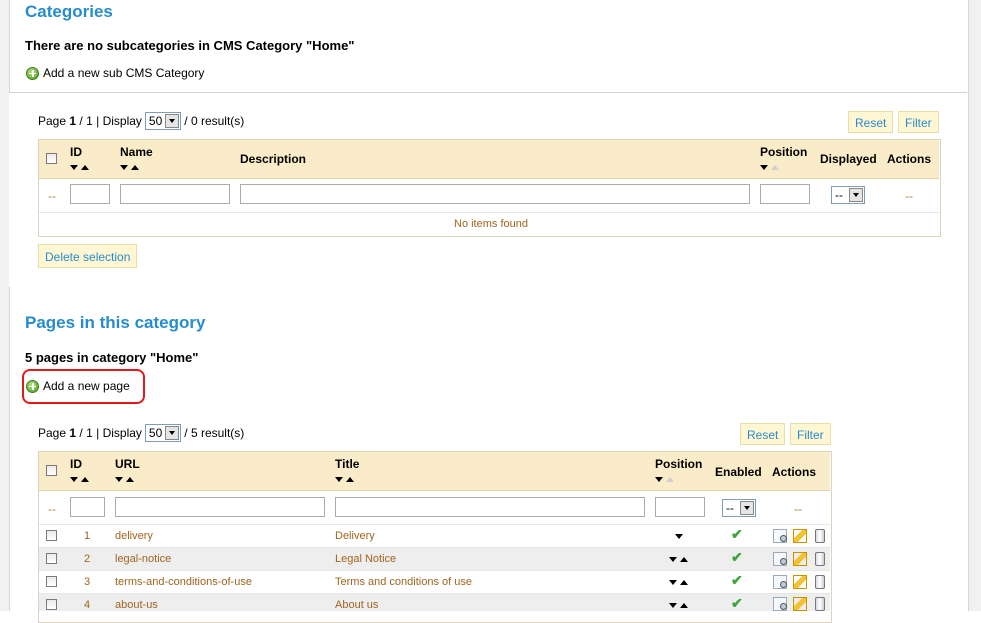 The width and height of the screenshot is (981, 623). What do you see at coordinates (918, 122) in the screenshot?
I see `categories-filter-button: Filter` at bounding box center [918, 122].